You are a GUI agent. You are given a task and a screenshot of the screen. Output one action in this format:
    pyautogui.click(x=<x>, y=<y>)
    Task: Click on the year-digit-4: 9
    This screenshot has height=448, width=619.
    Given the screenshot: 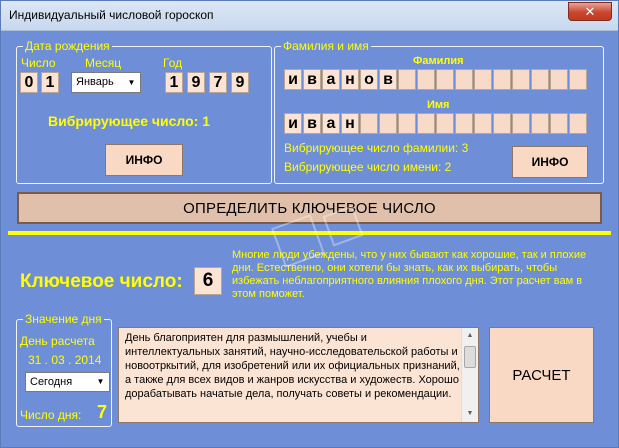 What is the action you would take?
    pyautogui.click(x=240, y=82)
    